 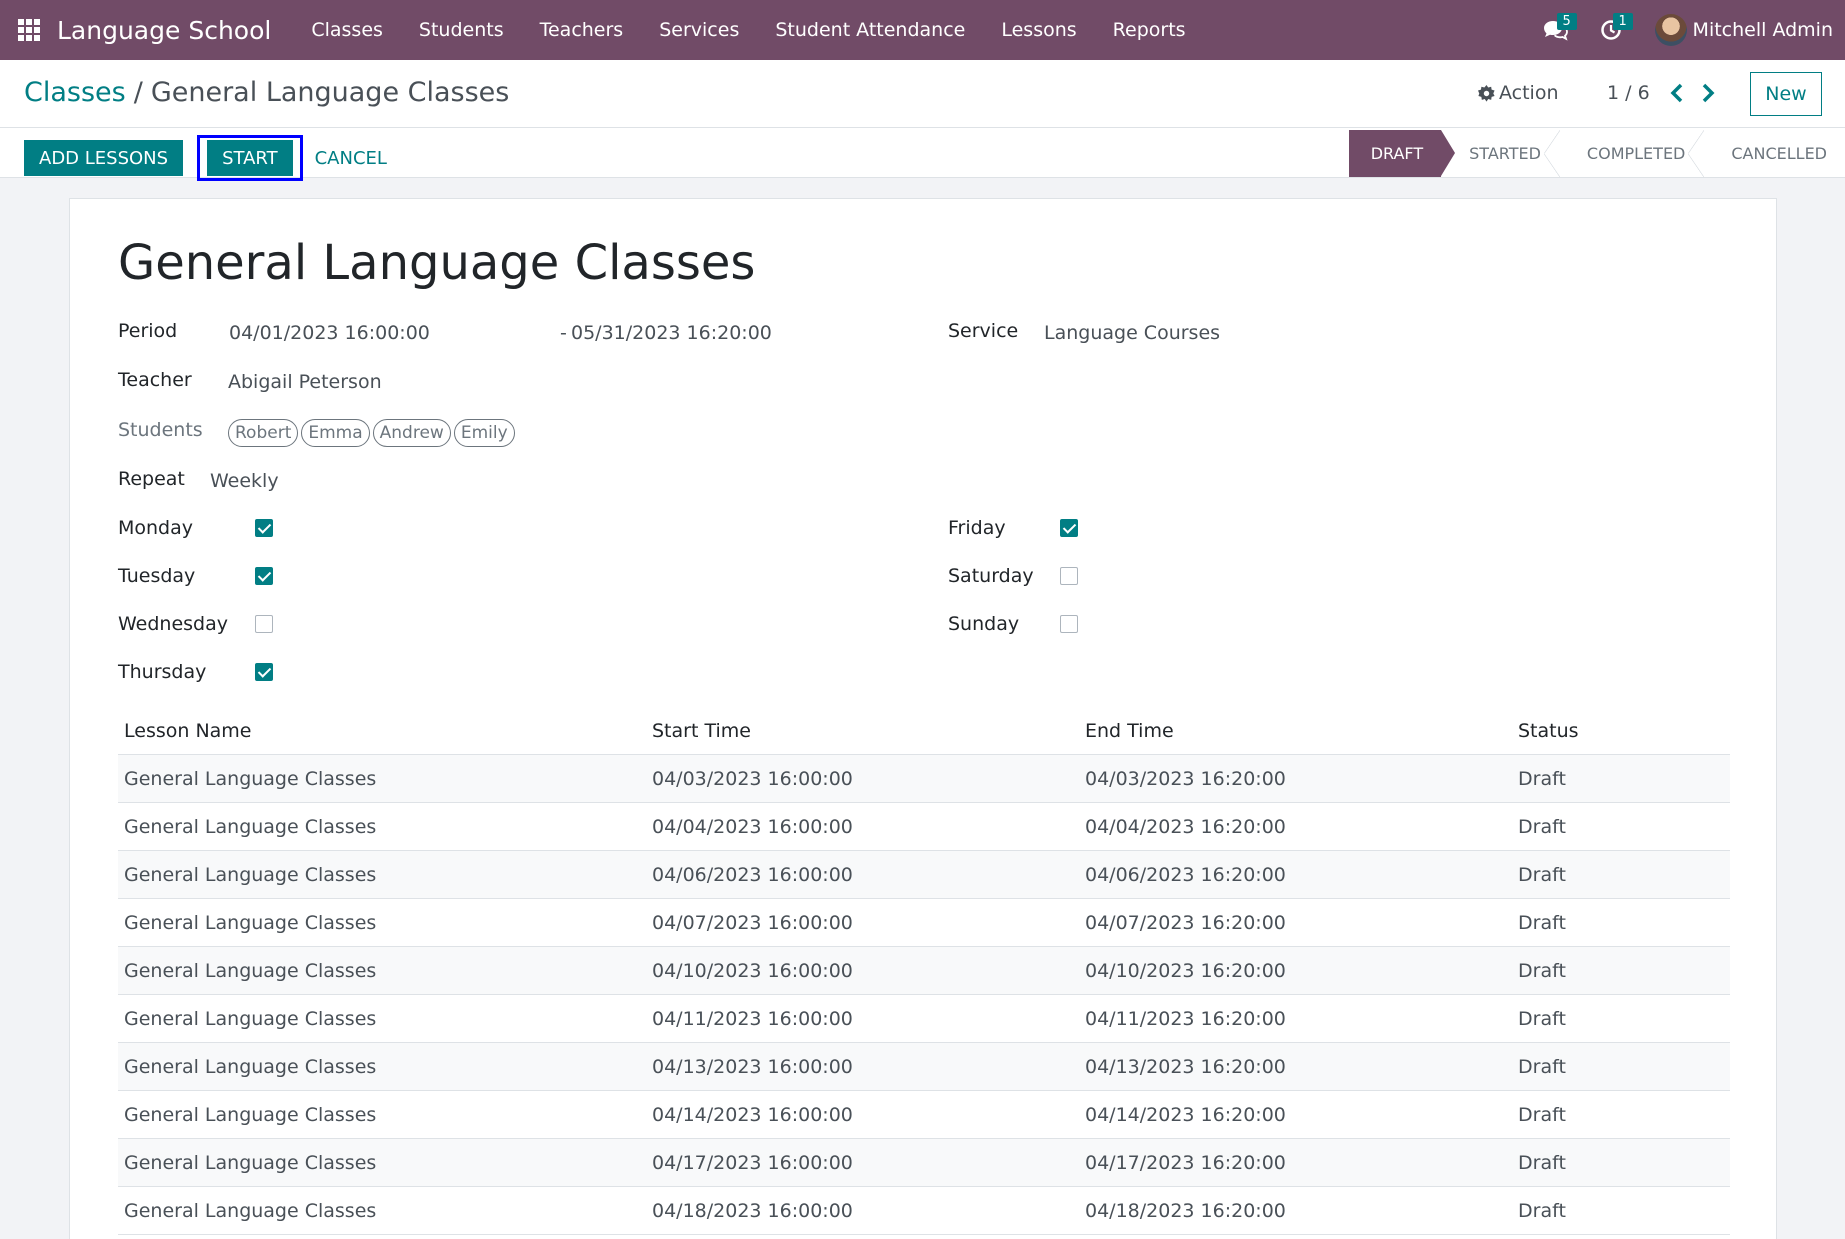 I want to click on student-tag: Robert, so click(x=263, y=433).